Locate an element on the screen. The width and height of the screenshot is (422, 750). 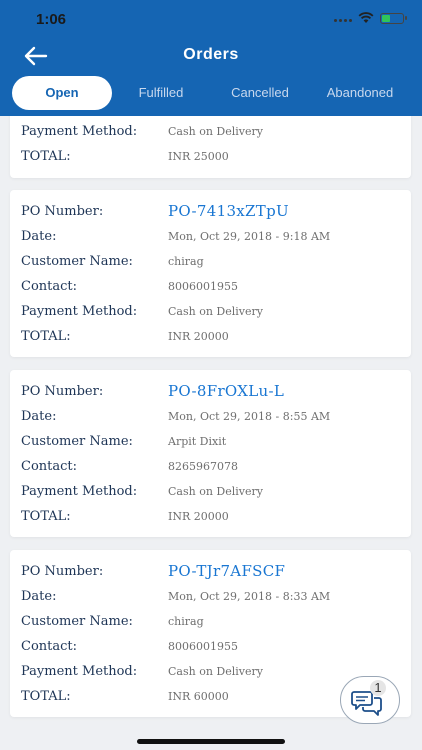
date-value: Mon, Oct 29, 2018 - 8:55 AM is located at coordinates (249, 416).